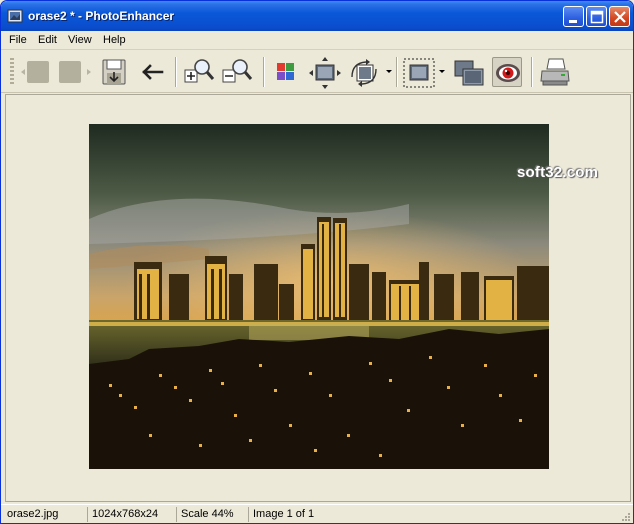 The width and height of the screenshot is (634, 524). Describe the element at coordinates (283, 514) in the screenshot. I see `status-page: Image 1 of 1` at that location.